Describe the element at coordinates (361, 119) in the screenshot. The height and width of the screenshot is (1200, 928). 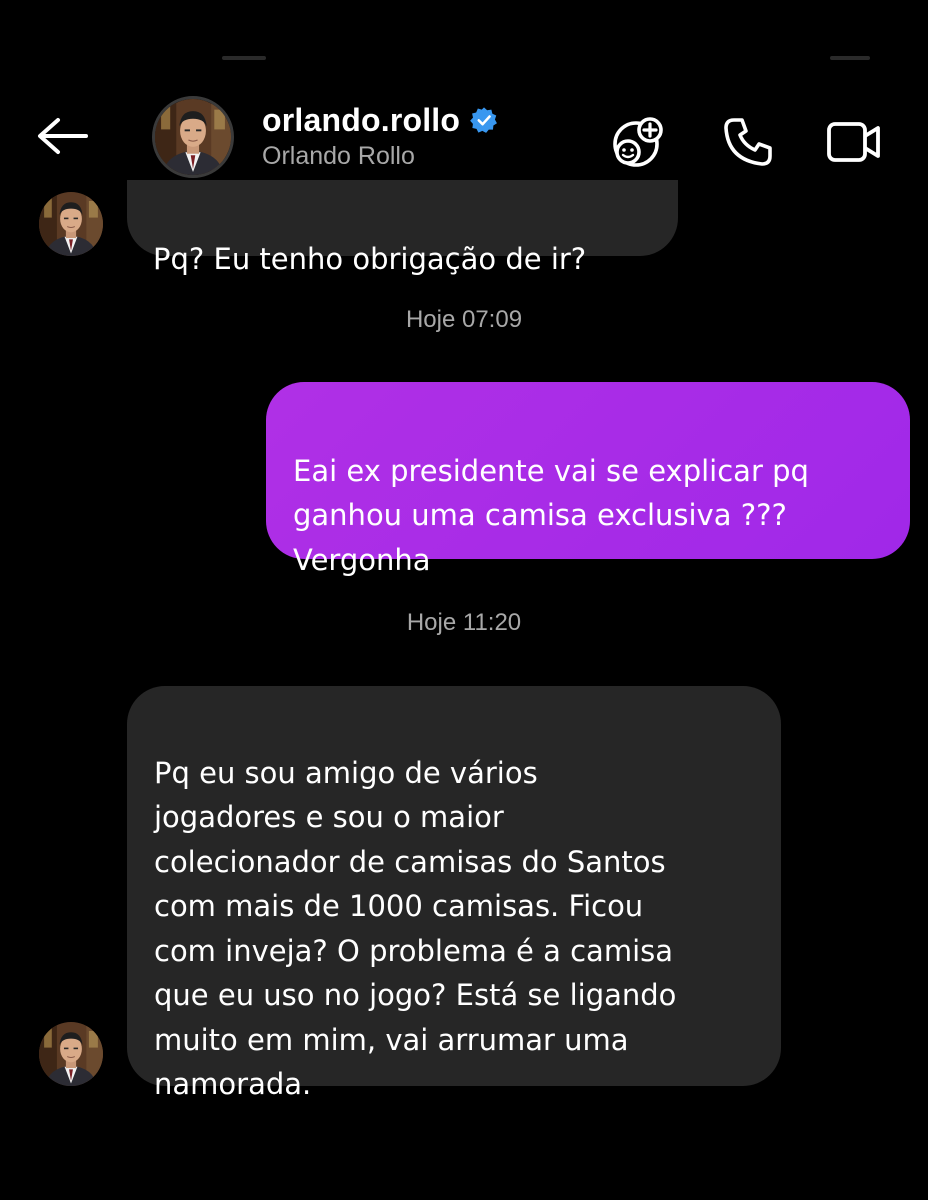
I see `username: orlando.rollo` at that location.